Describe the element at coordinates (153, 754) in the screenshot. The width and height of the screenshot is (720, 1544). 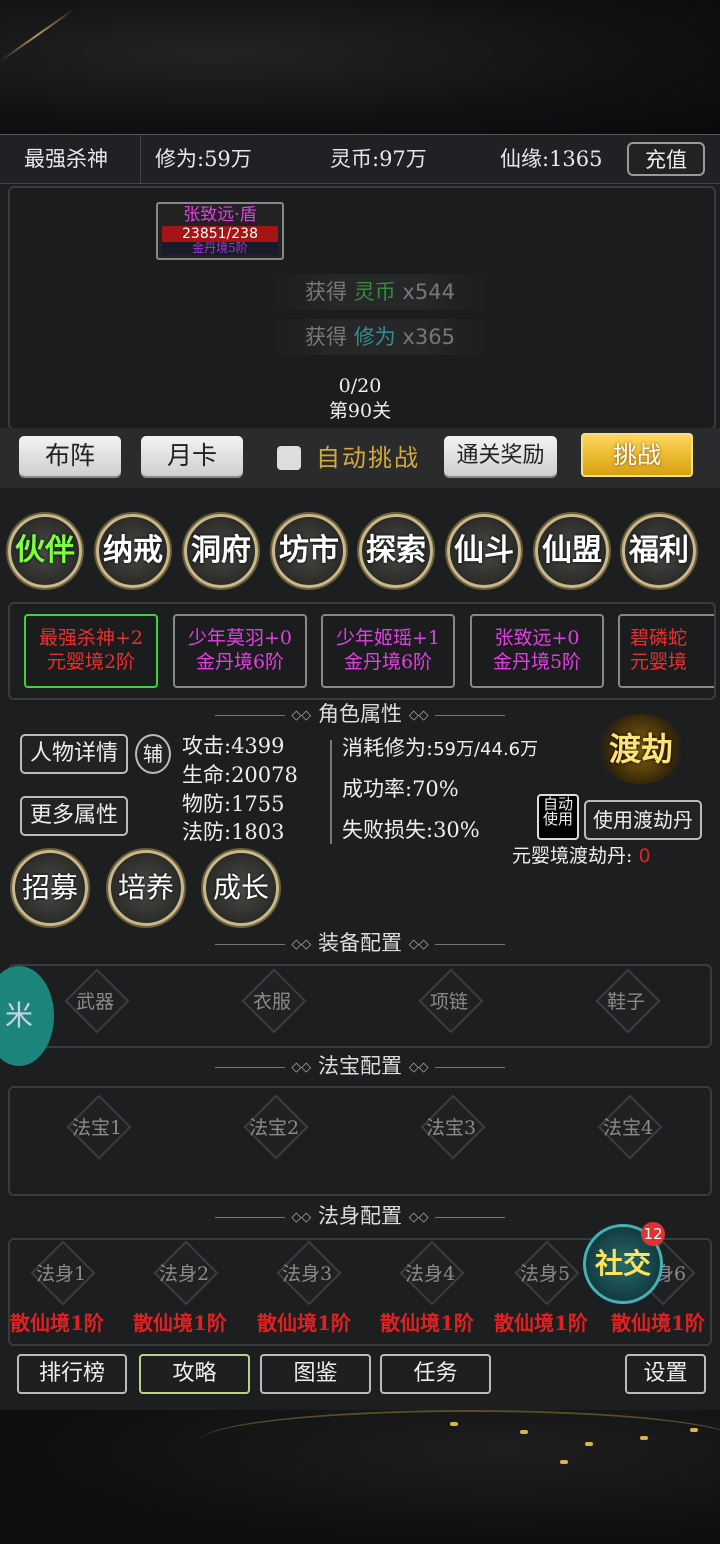
I see `assist-button: 辅` at that location.